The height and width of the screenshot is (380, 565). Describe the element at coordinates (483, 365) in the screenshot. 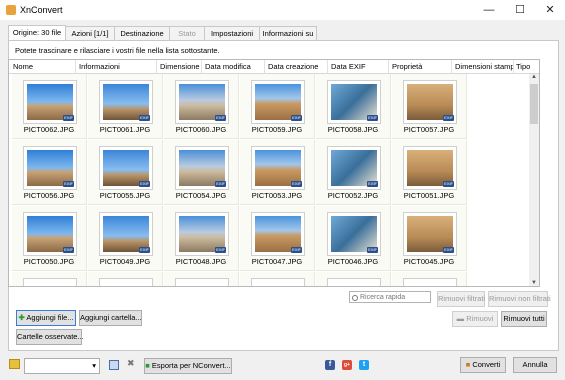

I see `convert-button: ■ Converti` at that location.